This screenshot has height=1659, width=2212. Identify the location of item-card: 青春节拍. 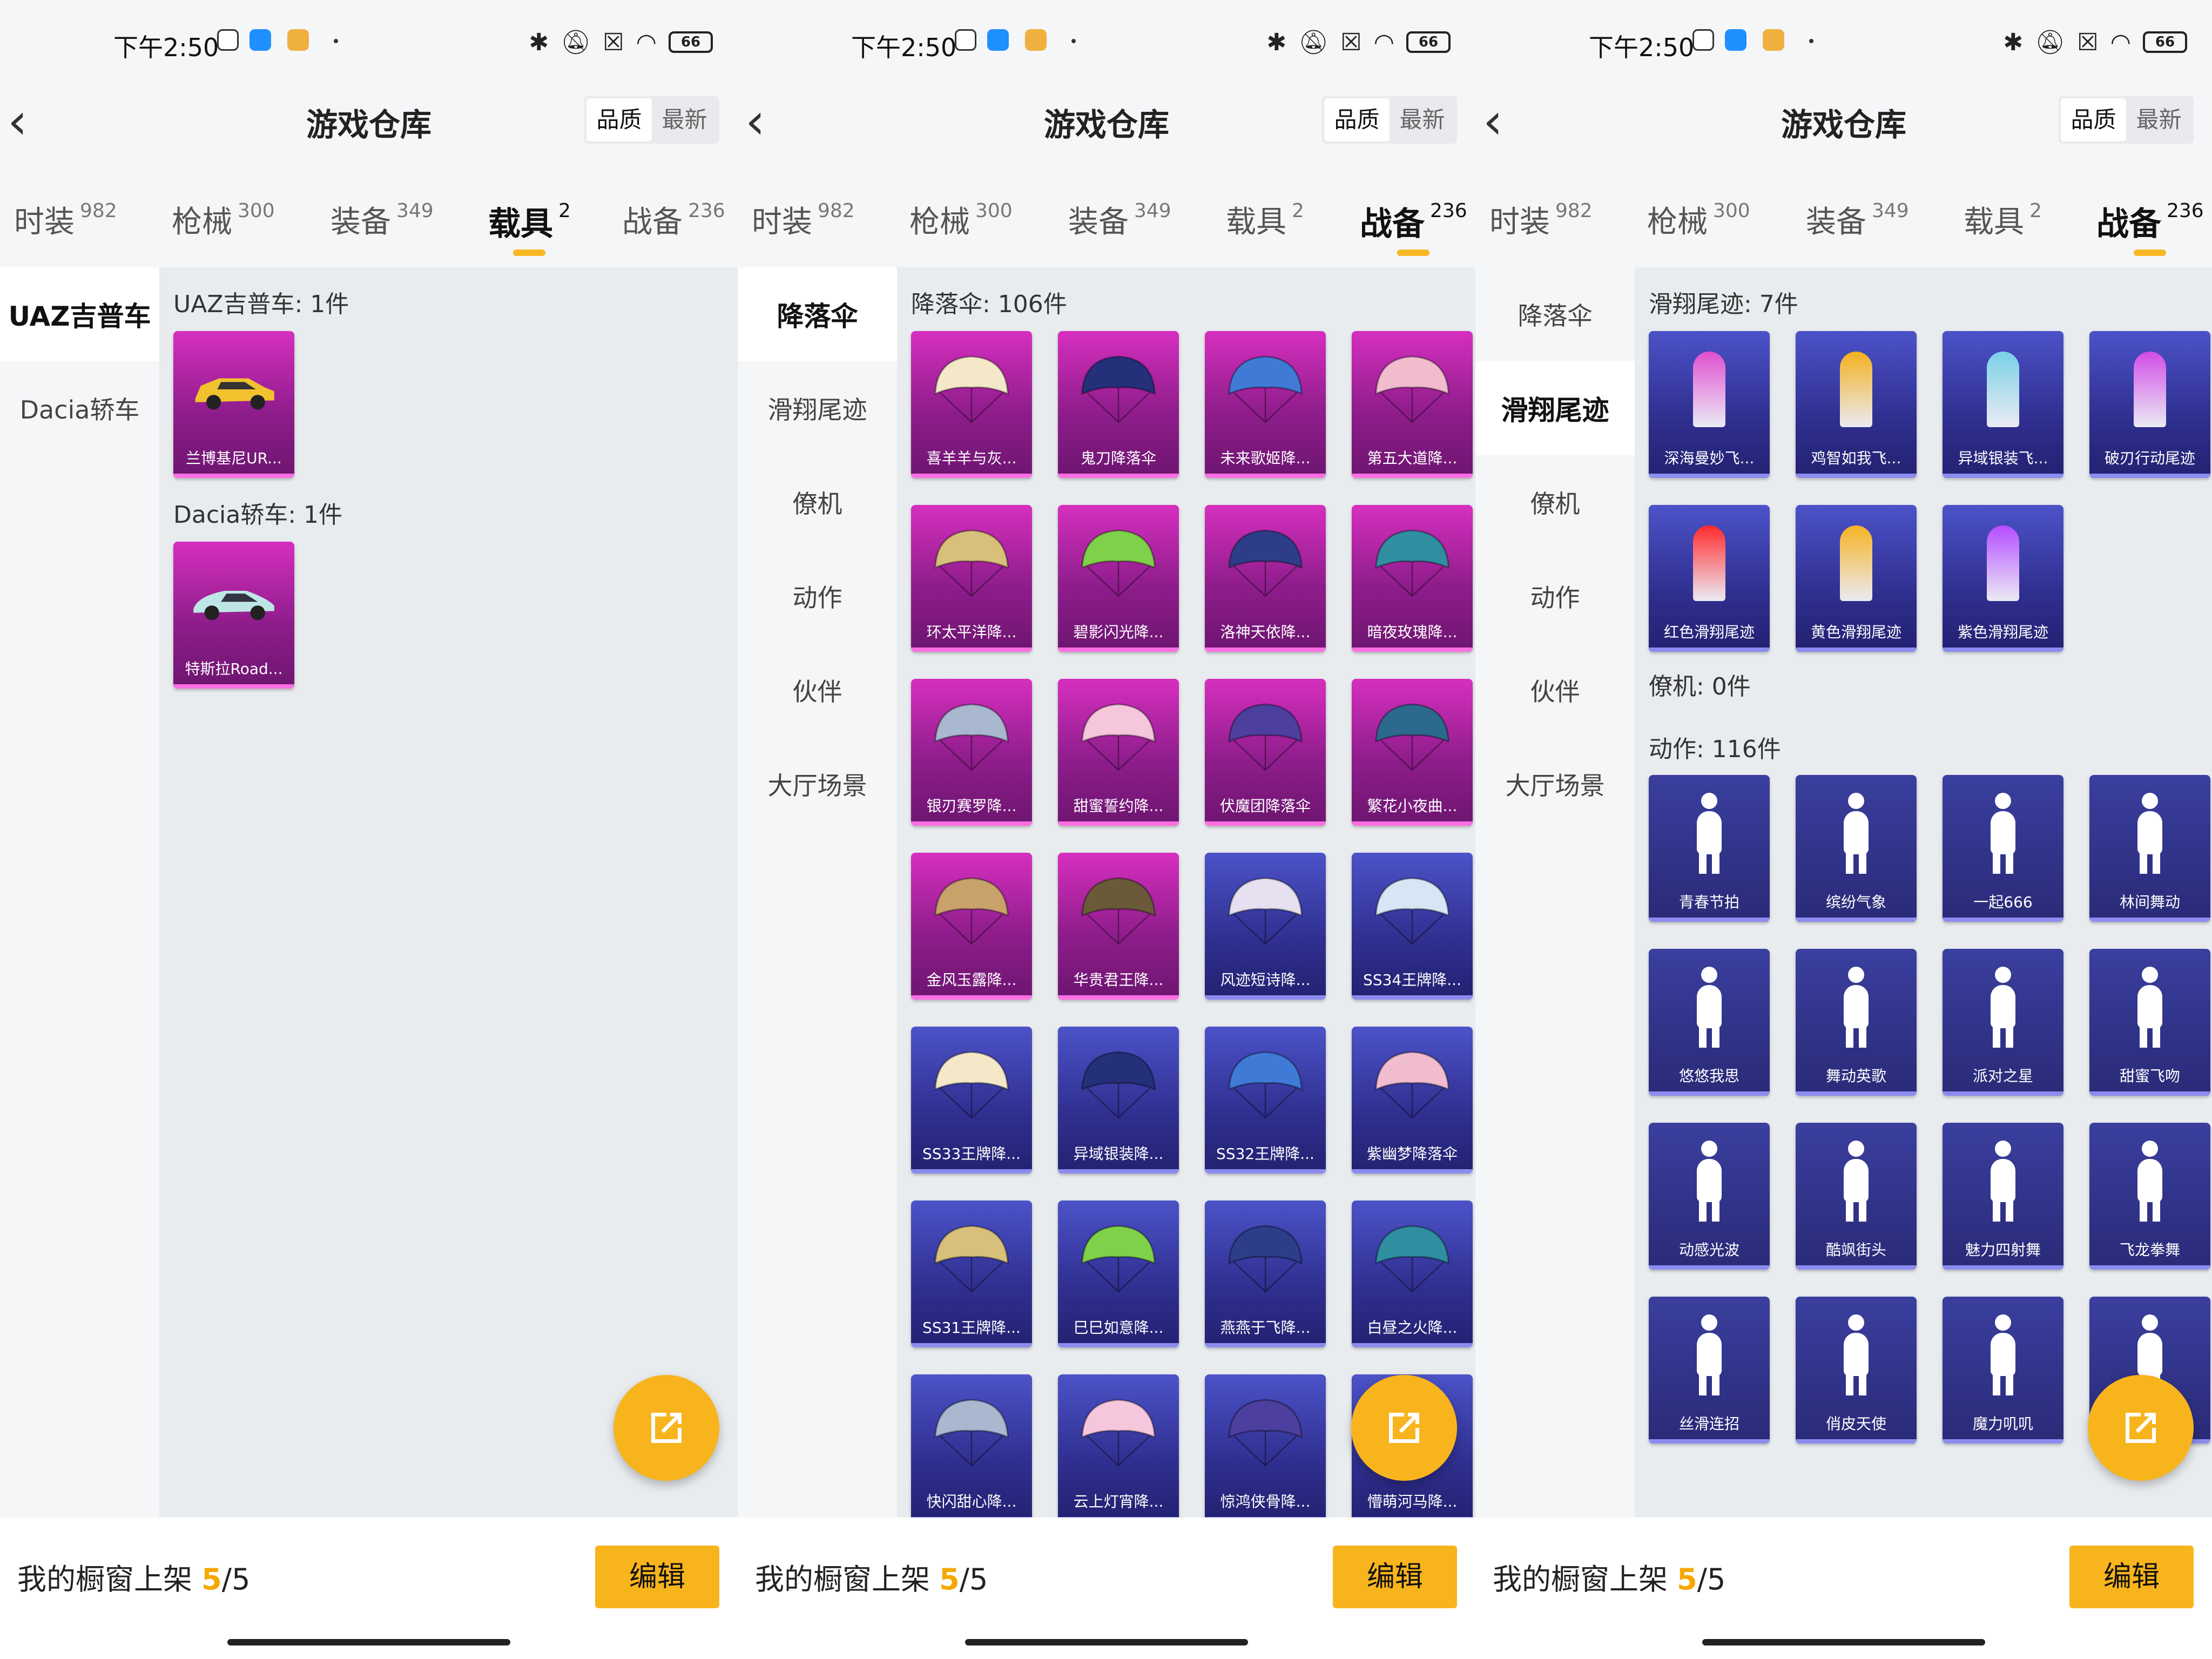
(1709, 848).